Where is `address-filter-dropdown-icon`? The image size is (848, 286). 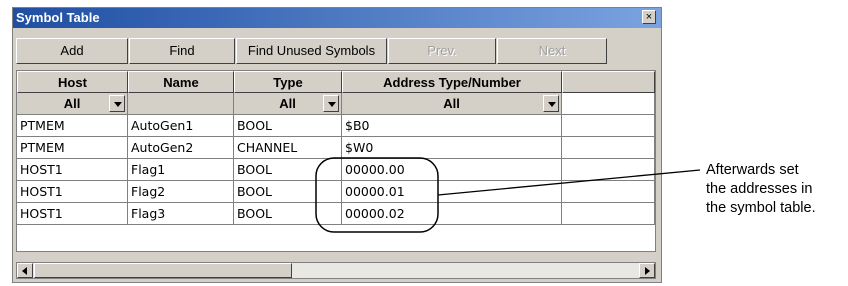
address-filter-dropdown-icon is located at coordinates (551, 103).